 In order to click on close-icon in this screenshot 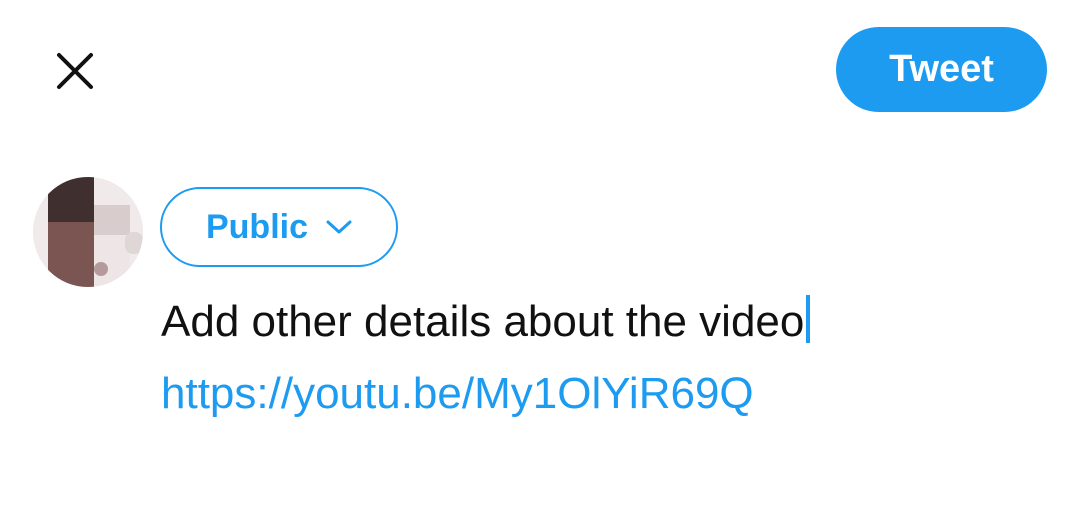, I will do `click(75, 71)`.